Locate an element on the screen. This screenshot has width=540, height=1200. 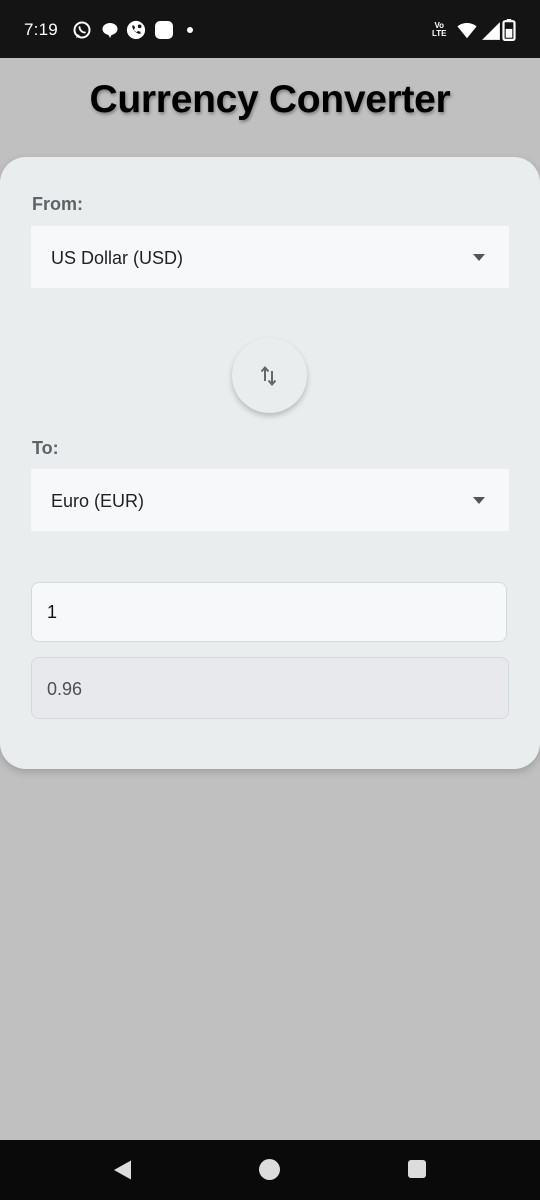
swap-currencies-button is located at coordinates (269, 375).